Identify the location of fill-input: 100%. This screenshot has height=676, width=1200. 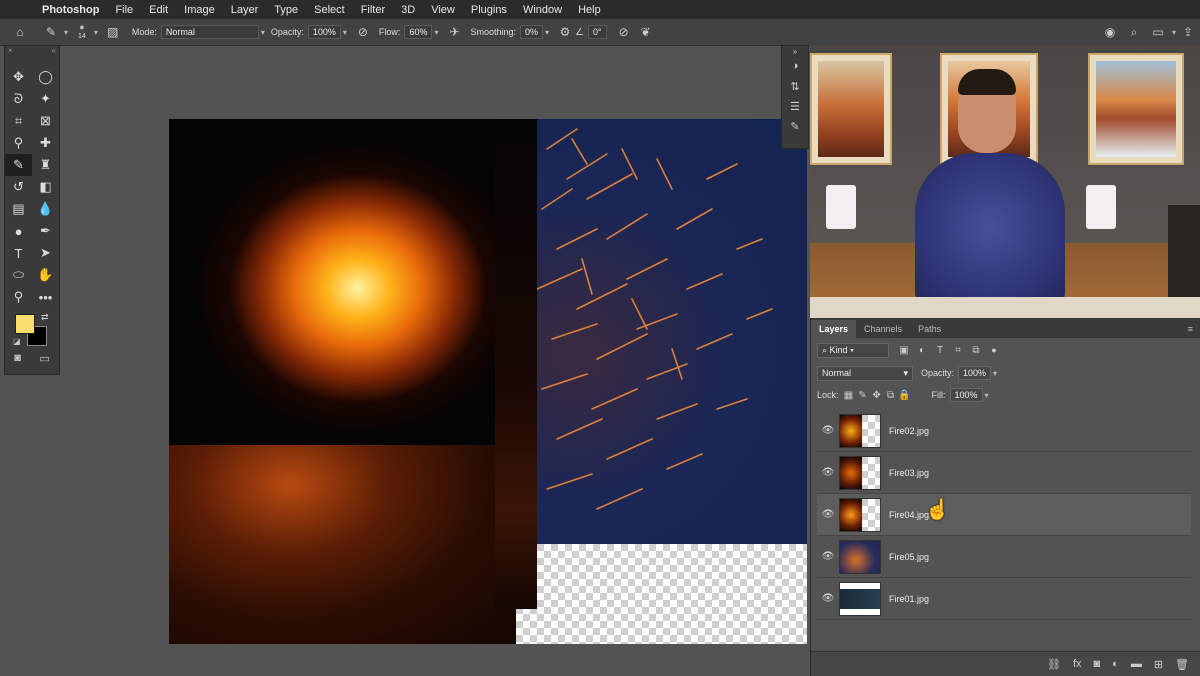
(966, 395).